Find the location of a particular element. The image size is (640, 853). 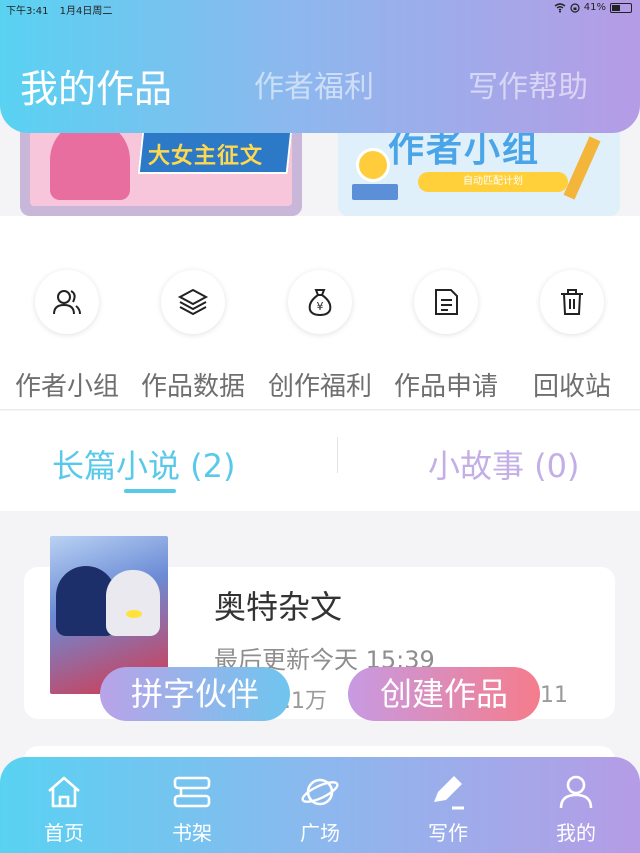

books-icon is located at coordinates (375, 192).